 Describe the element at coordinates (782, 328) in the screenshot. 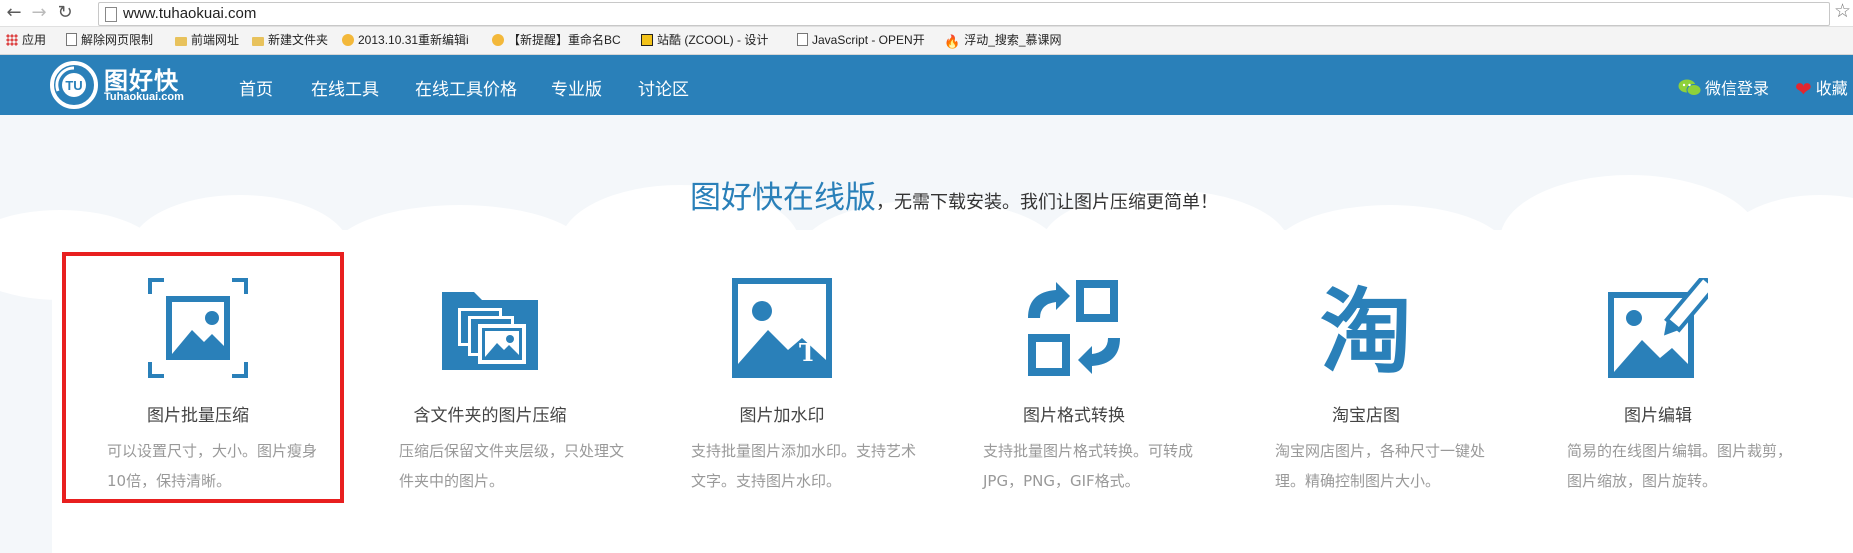

I see `watermark-icon: T` at that location.